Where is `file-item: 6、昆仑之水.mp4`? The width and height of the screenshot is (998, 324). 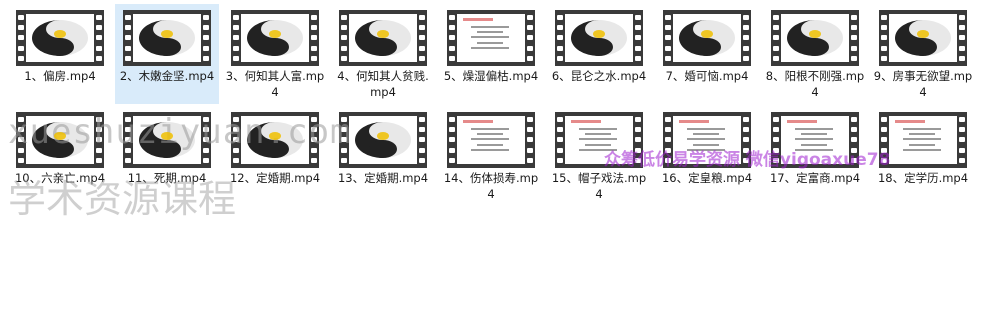 file-item: 6、昆仑之水.mp4 is located at coordinates (599, 54).